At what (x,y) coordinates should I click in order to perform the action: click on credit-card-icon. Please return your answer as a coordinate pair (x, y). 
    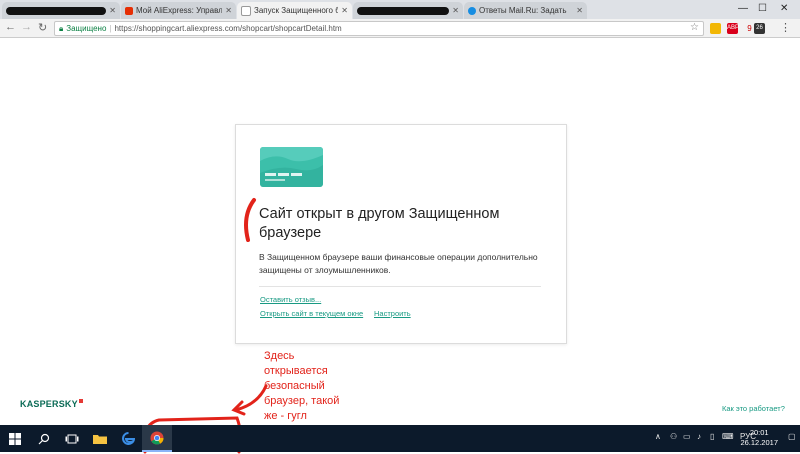
    Looking at the image, I should click on (291, 167).